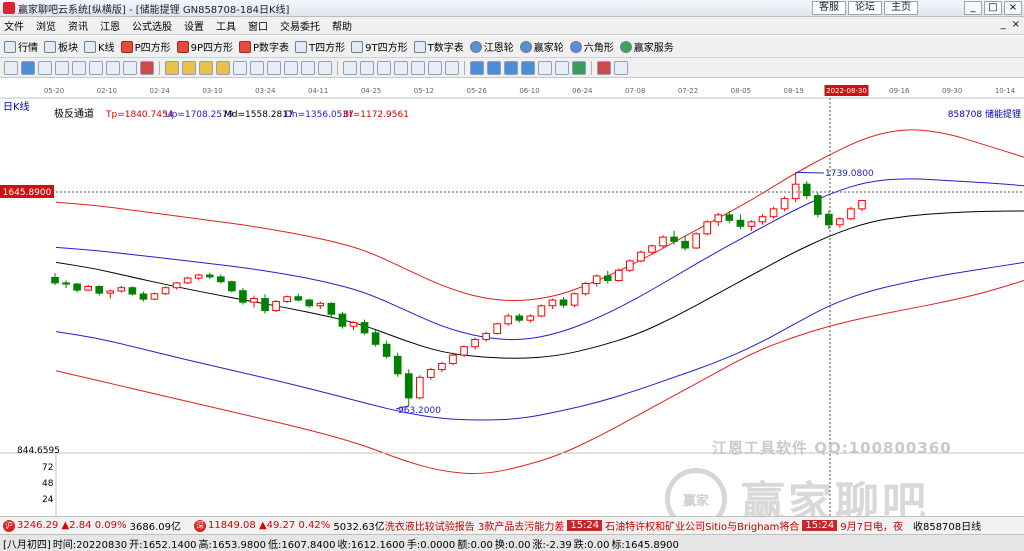  I want to click on date-tick-label: 10-14, so click(1005, 91).